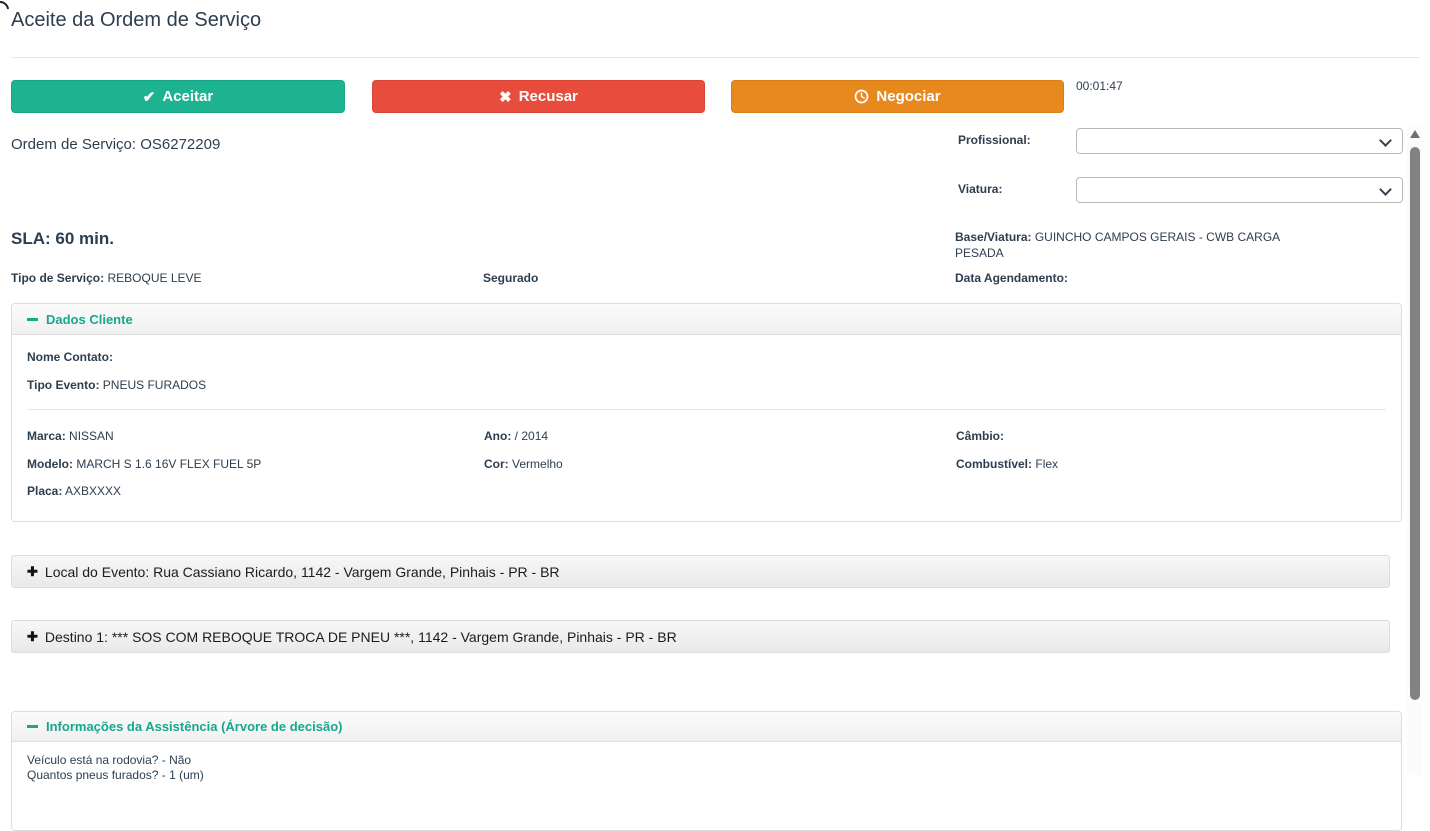 The width and height of the screenshot is (1430, 831). Describe the element at coordinates (548, 96) in the screenshot. I see `refuse-button-label: Recusar` at that location.